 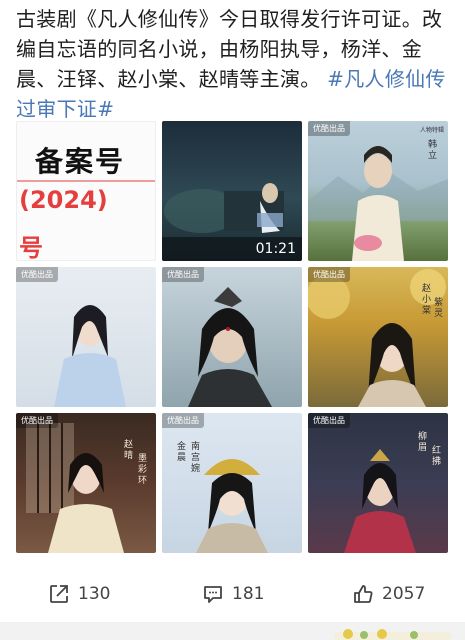 I want to click on youku-badge-3: 优酷出品, so click(x=329, y=128).